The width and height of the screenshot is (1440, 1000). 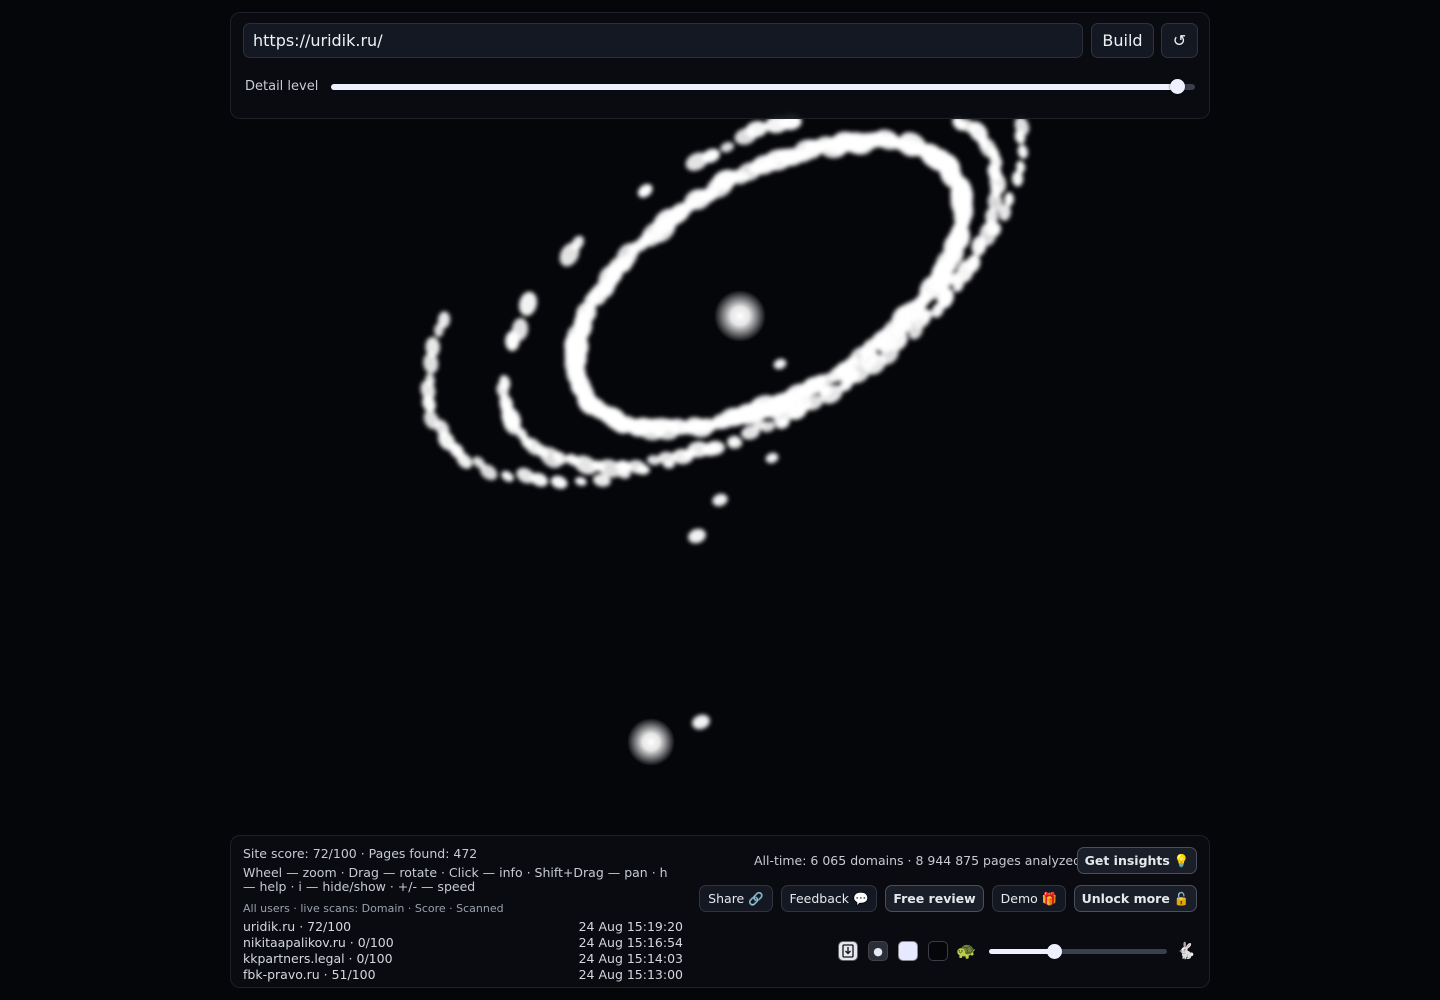 I want to click on free-review-button: Free review, so click(x=934, y=898).